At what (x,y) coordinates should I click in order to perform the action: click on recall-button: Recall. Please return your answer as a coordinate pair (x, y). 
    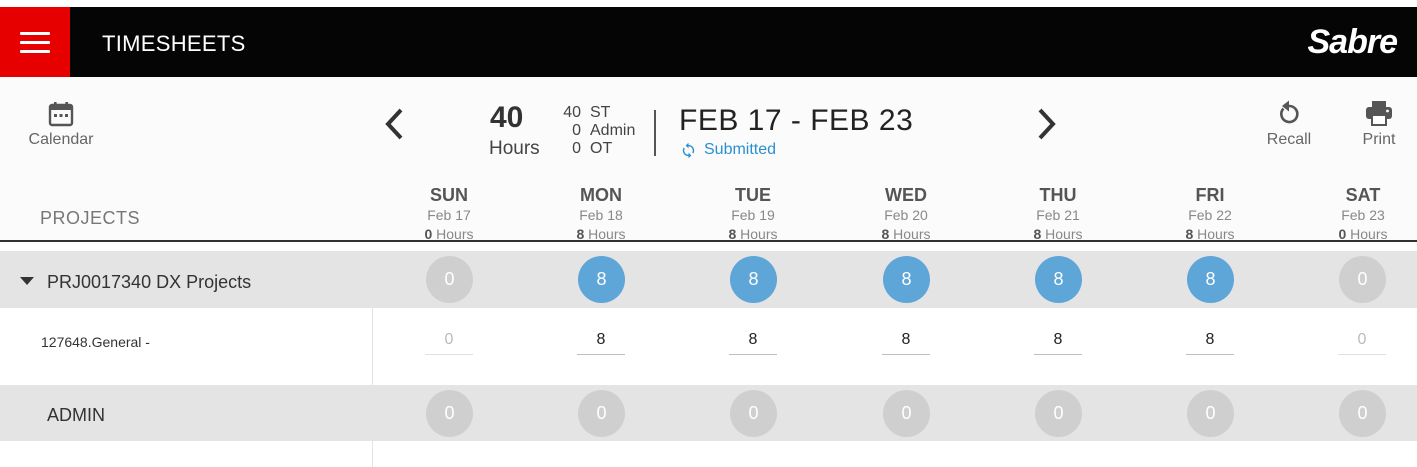
    Looking at the image, I should click on (1289, 124).